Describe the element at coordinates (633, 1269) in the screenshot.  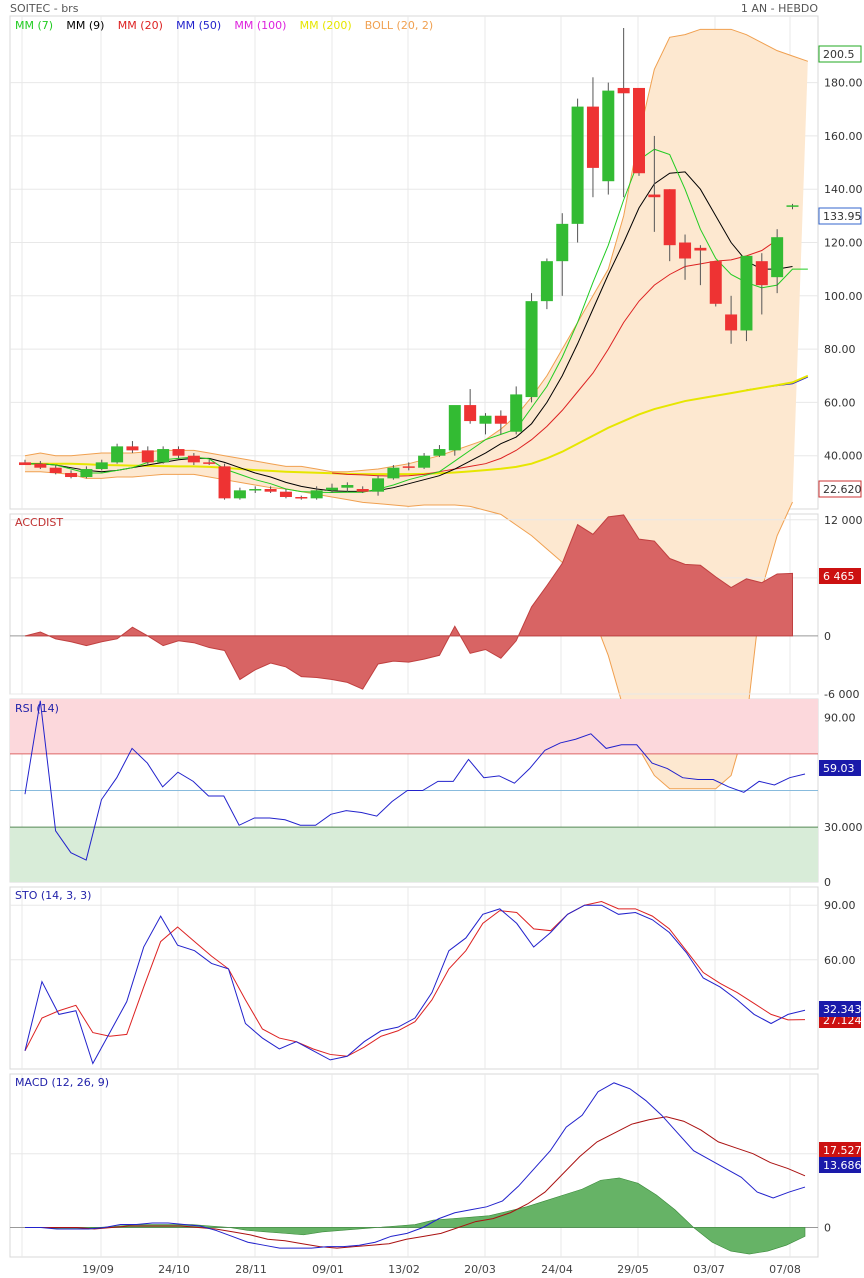
I see `x-tick-label: 29/05` at that location.